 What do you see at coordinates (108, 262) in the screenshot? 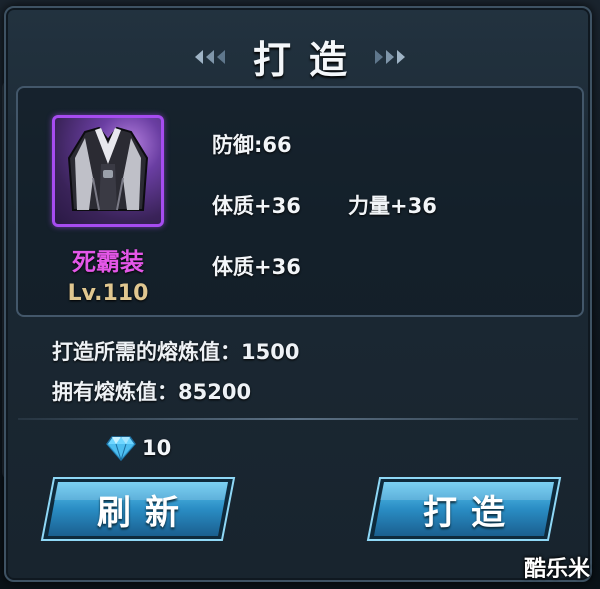
I see `item-name: 死霸装` at bounding box center [108, 262].